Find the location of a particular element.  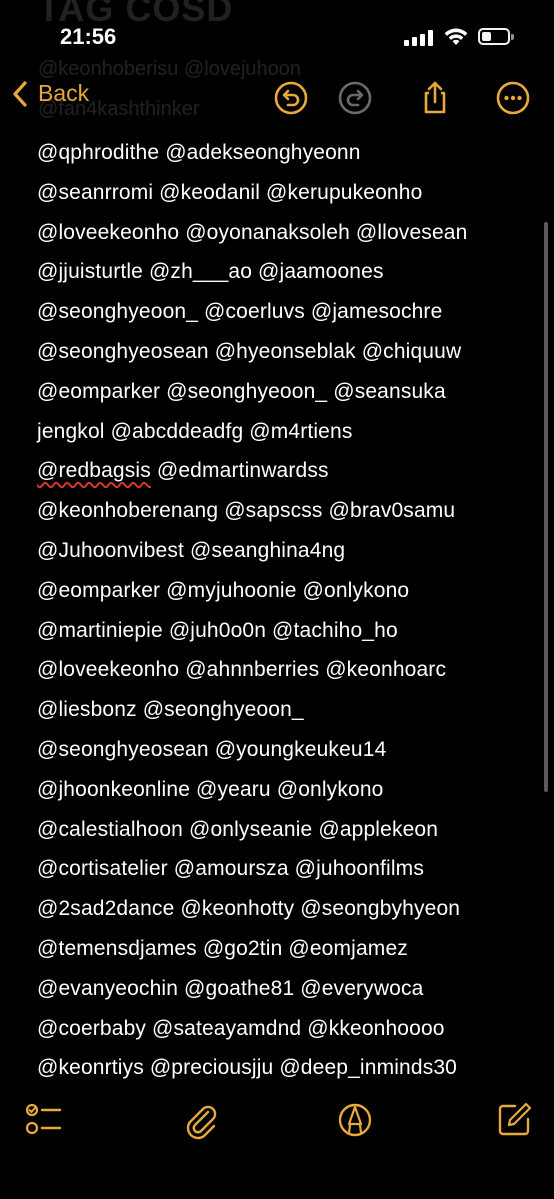

markup-pen-icon is located at coordinates (356, 1120).